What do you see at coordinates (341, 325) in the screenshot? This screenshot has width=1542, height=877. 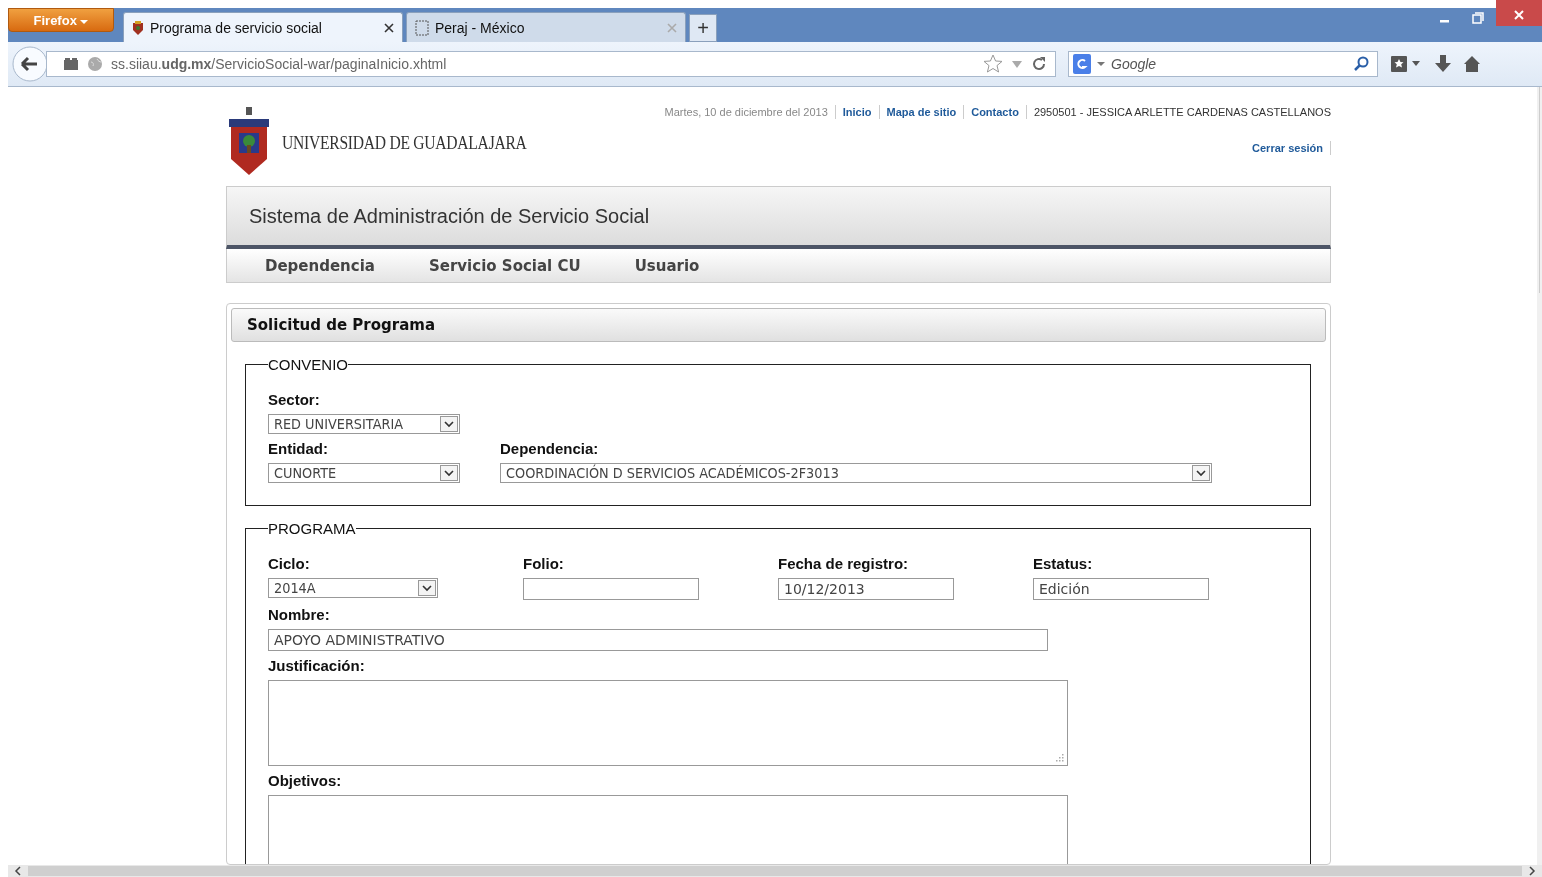 I see `panel-title: Solicitud de Programa` at bounding box center [341, 325].